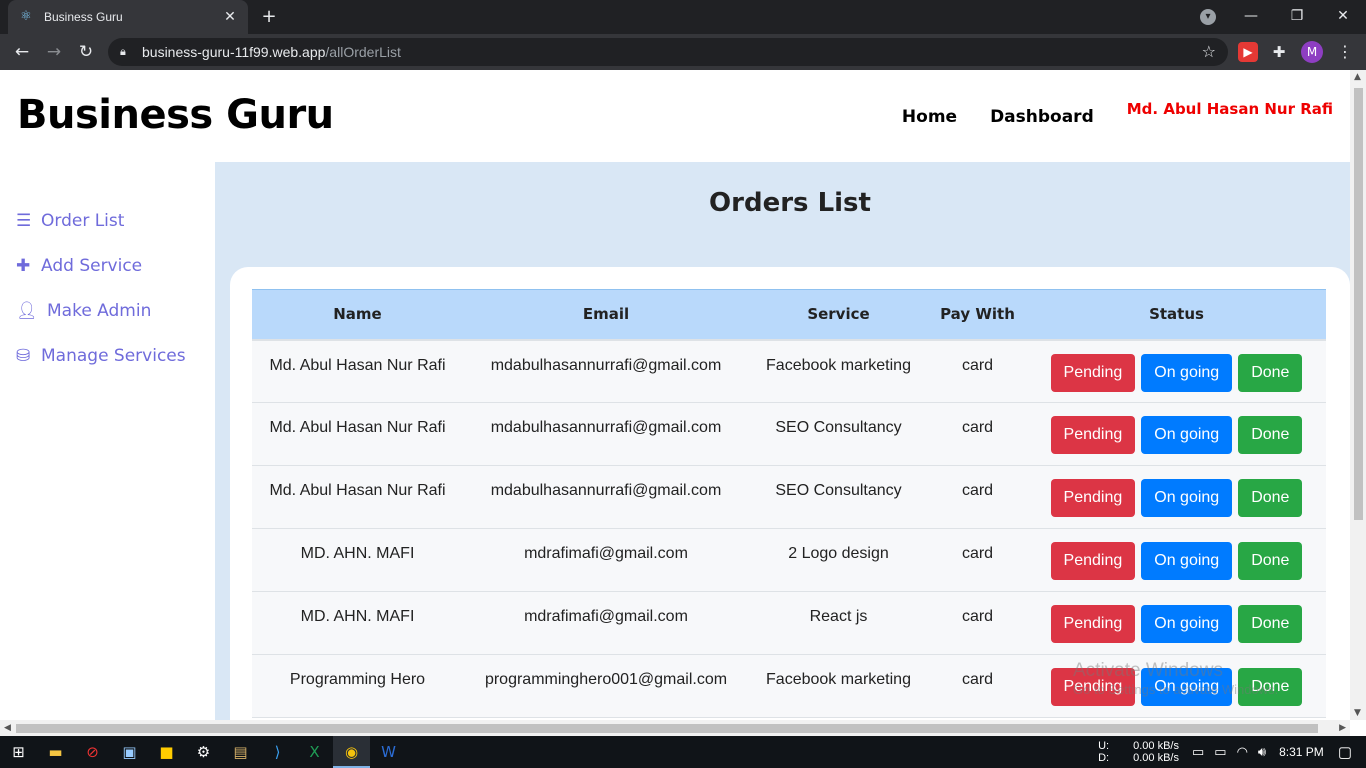 The image size is (1366, 768). I want to click on vertical-scrollbar: ▲ ▼, so click(1358, 395).